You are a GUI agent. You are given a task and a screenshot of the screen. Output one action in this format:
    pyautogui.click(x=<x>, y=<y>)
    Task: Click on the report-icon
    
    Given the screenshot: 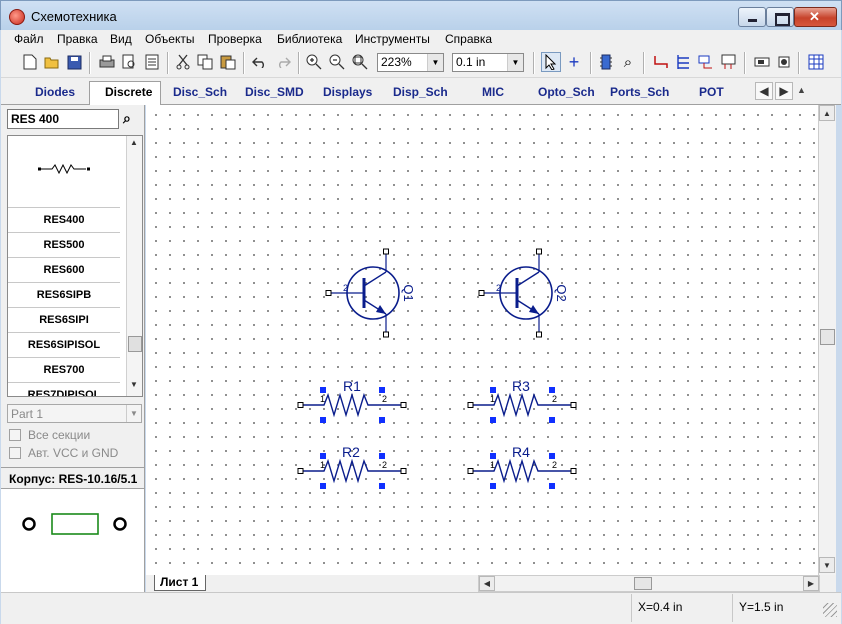 What is the action you would take?
    pyautogui.click(x=152, y=62)
    